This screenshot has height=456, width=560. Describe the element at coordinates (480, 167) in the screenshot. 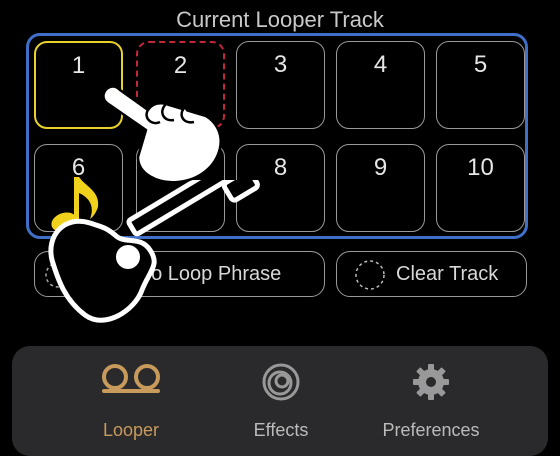

I see `track-number: 10` at that location.